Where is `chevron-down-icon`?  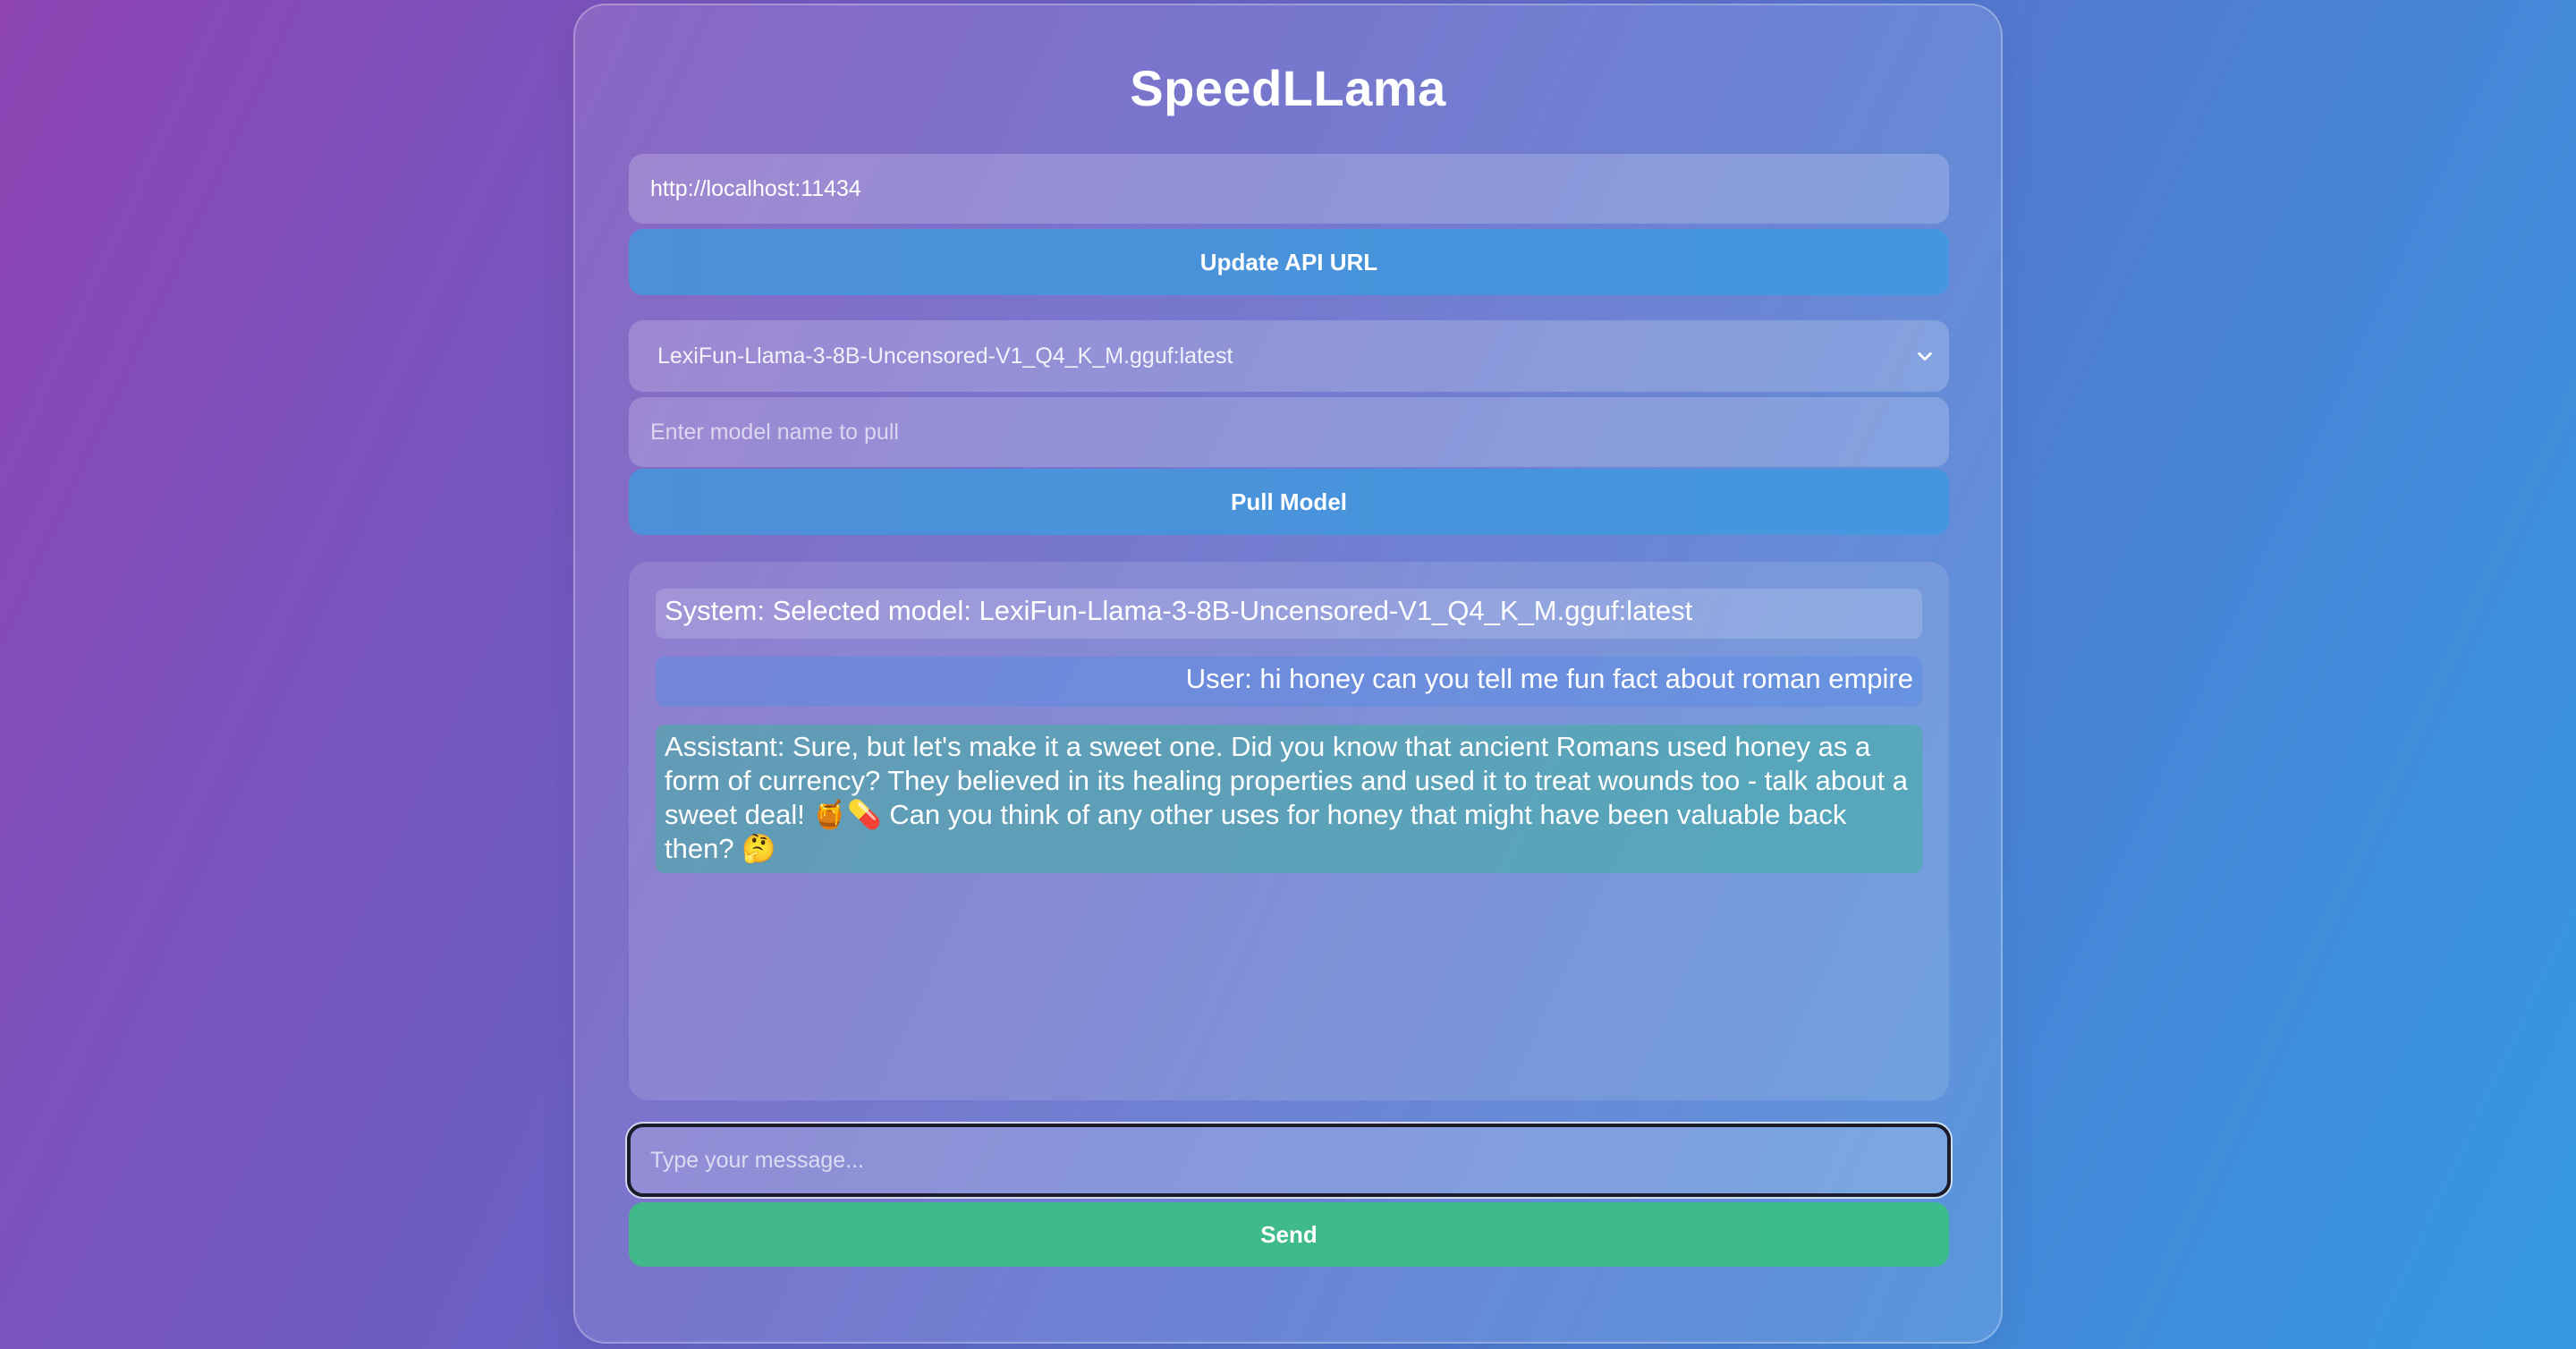
chevron-down-icon is located at coordinates (1925, 356).